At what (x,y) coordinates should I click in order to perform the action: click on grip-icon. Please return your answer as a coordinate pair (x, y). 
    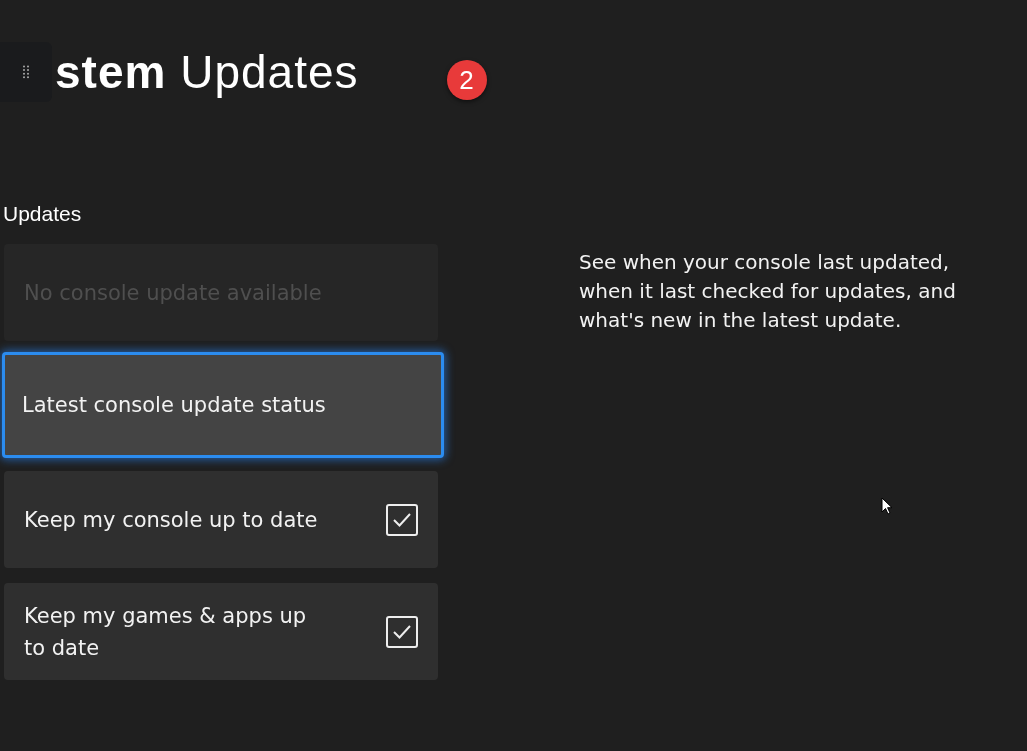
    Looking at the image, I should click on (26, 72).